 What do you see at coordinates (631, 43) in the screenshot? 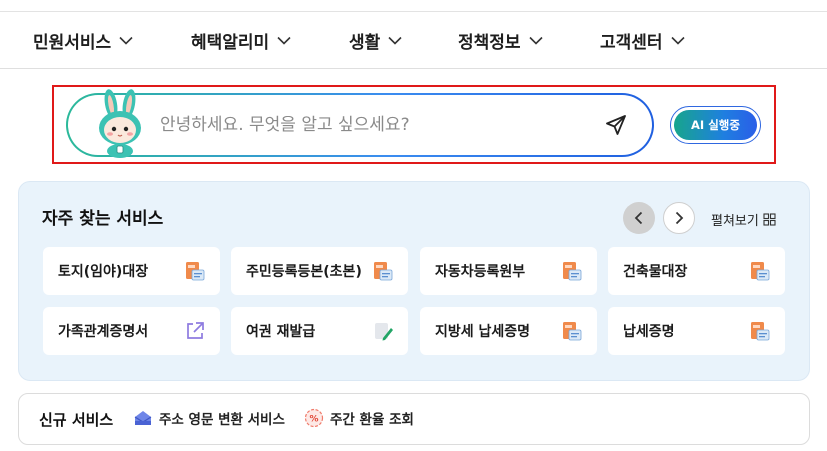
I see `nav-item-label: 고객센터` at bounding box center [631, 43].